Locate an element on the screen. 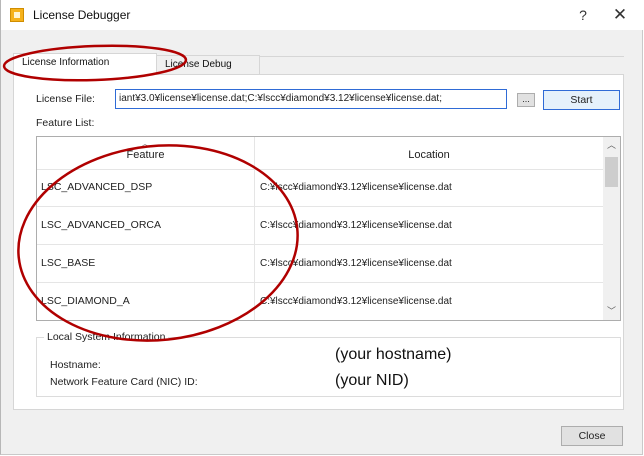 This screenshot has width=644, height=456. scroll-up-icon: ︿ is located at coordinates (611, 145).